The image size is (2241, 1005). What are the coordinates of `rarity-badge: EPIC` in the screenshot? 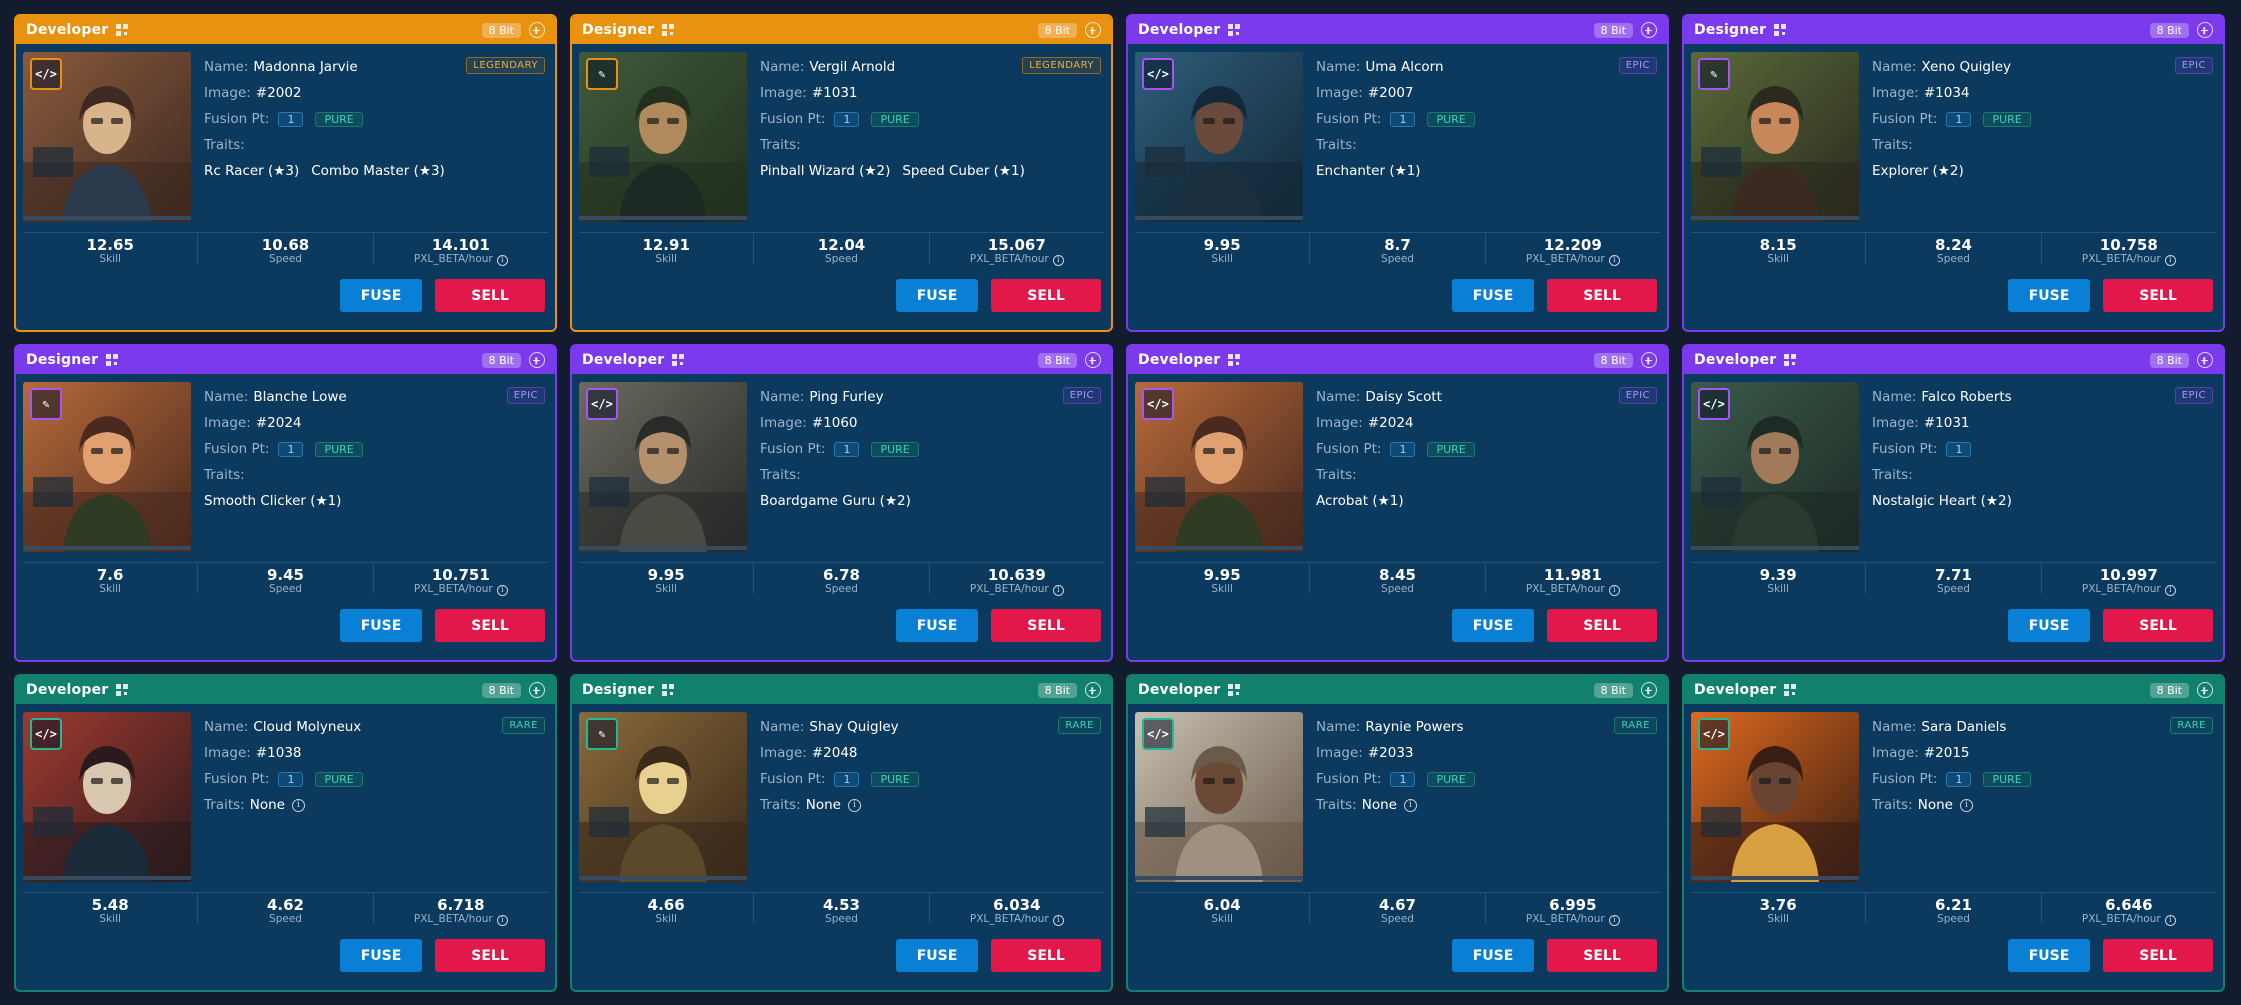 It's located at (1637, 395).